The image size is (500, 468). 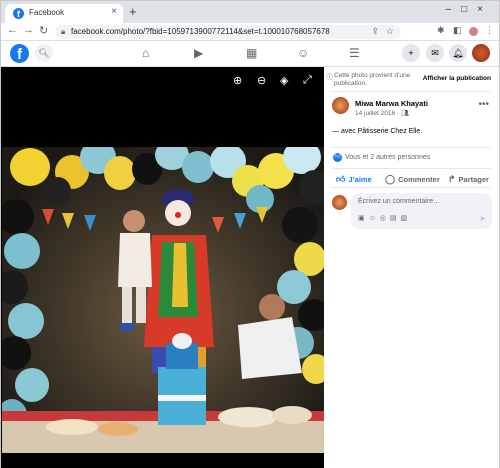 I want to click on author-avatar, so click(x=340, y=105).